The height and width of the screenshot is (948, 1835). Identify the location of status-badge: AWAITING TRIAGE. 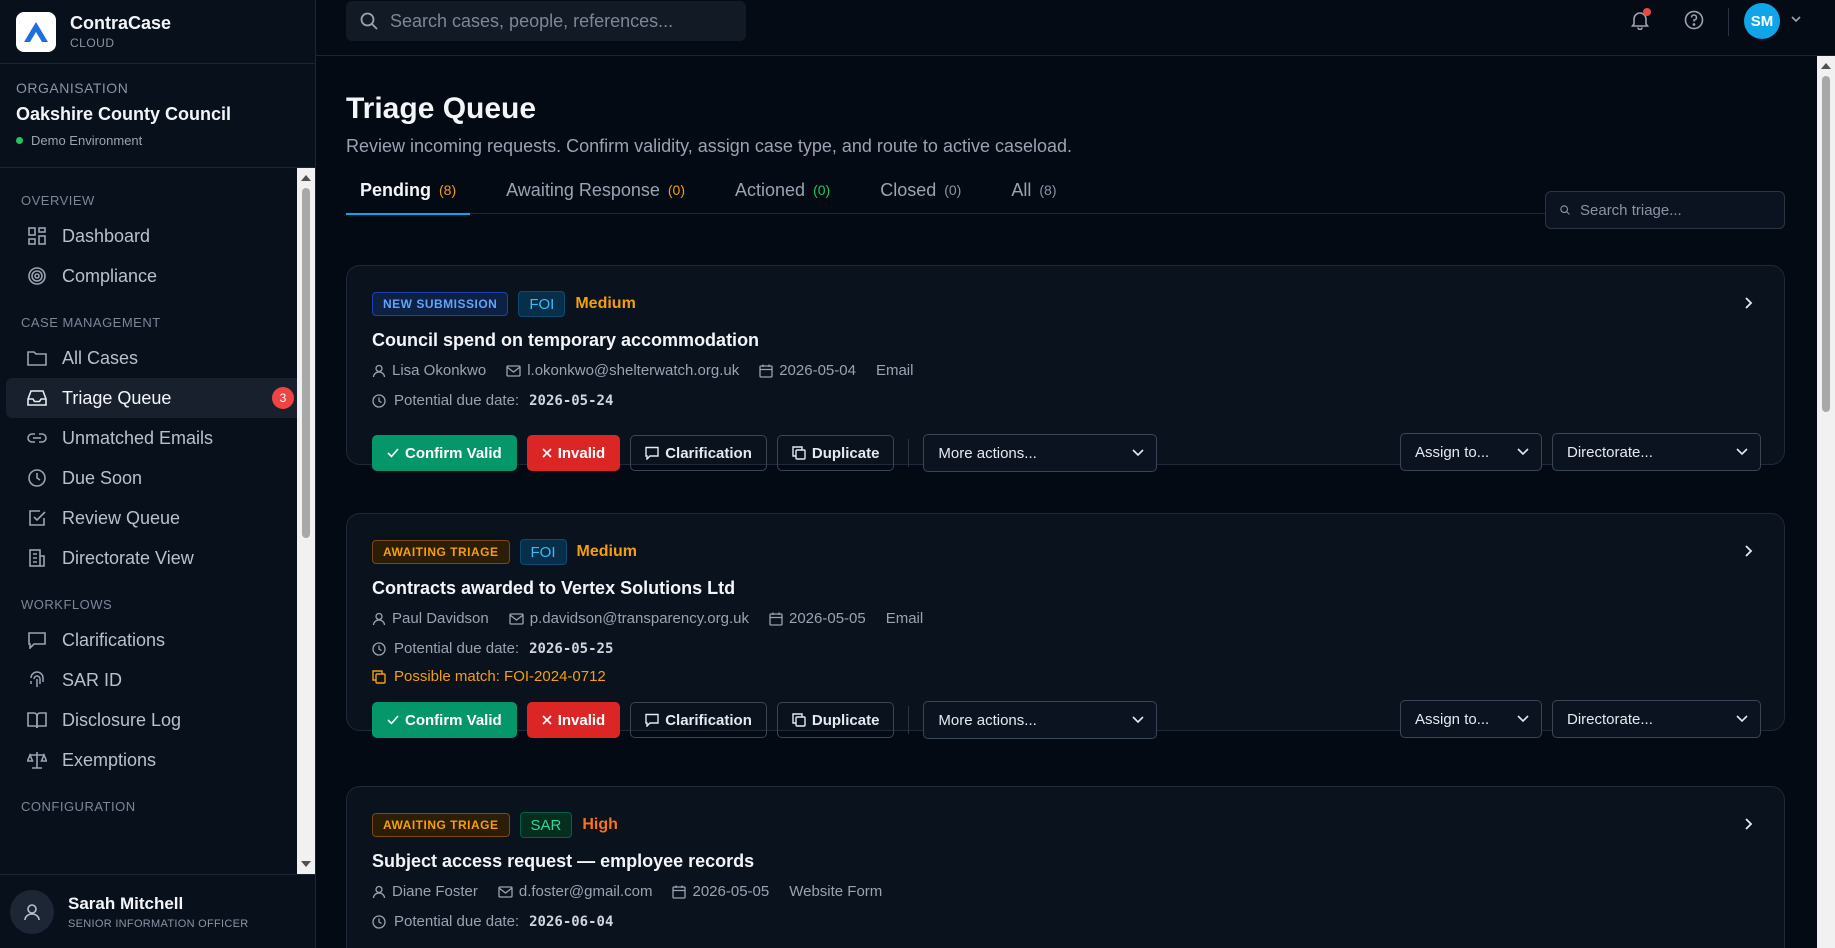
(441, 552).